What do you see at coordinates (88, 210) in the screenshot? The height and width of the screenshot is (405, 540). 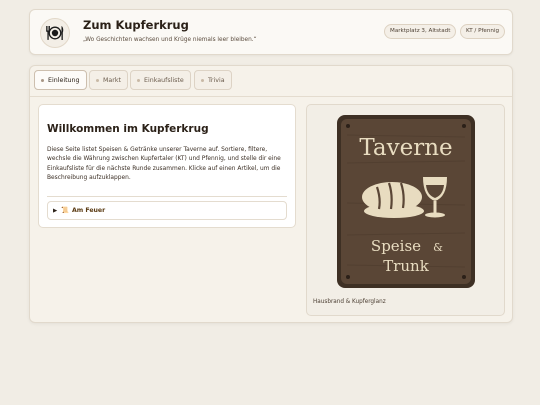 I see `disclosure-label: Am Feuer` at bounding box center [88, 210].